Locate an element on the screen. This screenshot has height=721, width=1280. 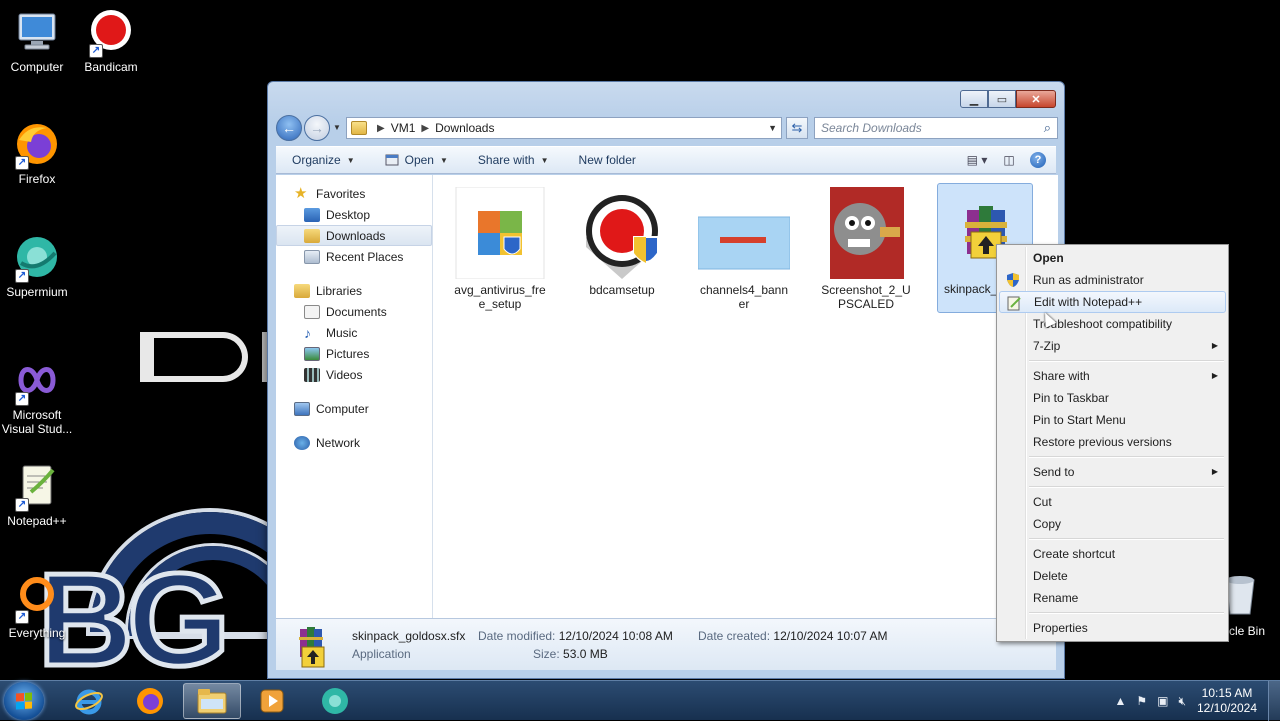
address-dropdown-icon: ▼ is located at coordinates (772, 128).